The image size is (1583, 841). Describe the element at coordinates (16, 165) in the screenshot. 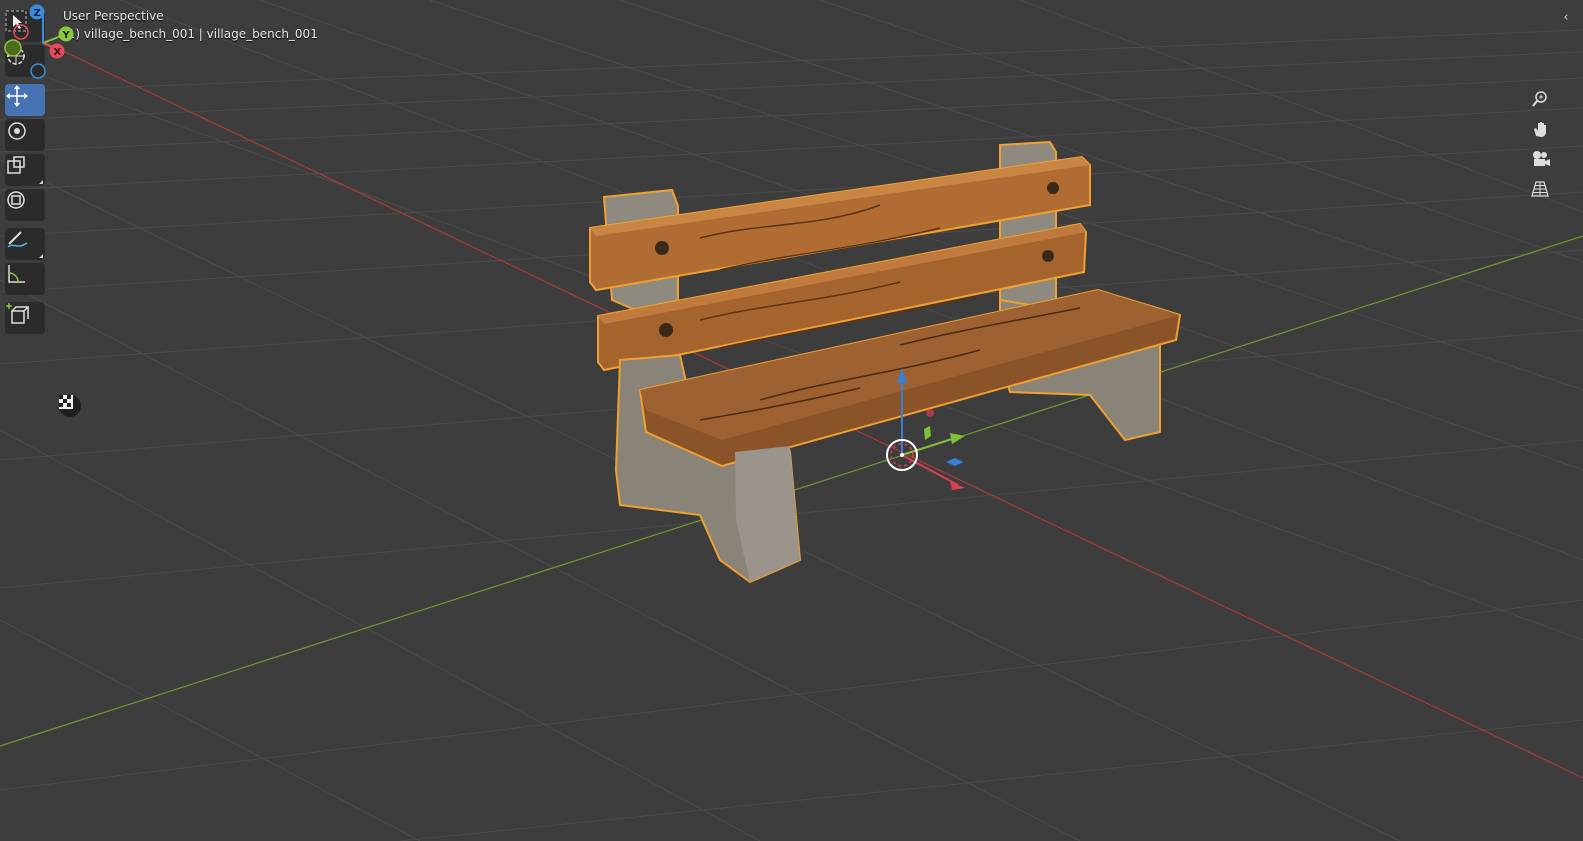

I see `scale-icon` at that location.